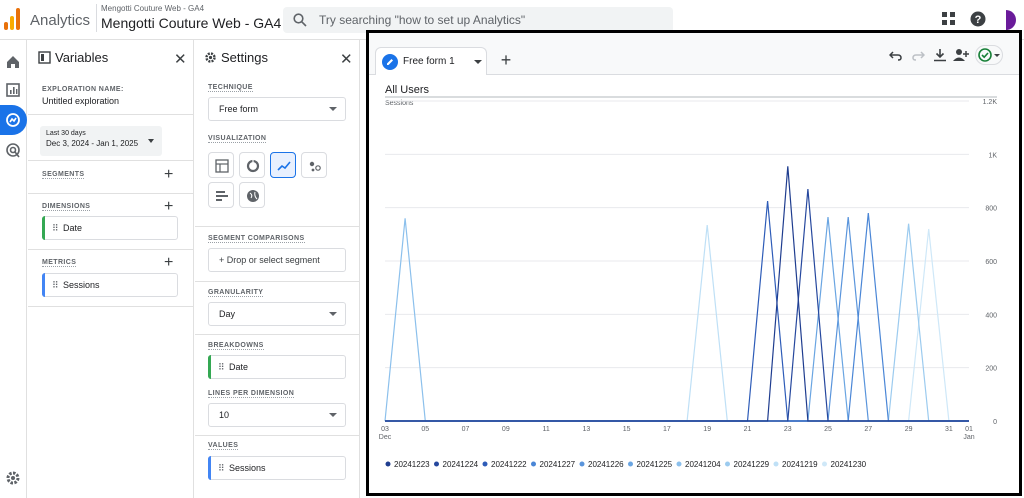 The height and width of the screenshot is (498, 1024). Describe the element at coordinates (752, 464) in the screenshot. I see `legend-item: 20241229` at that location.